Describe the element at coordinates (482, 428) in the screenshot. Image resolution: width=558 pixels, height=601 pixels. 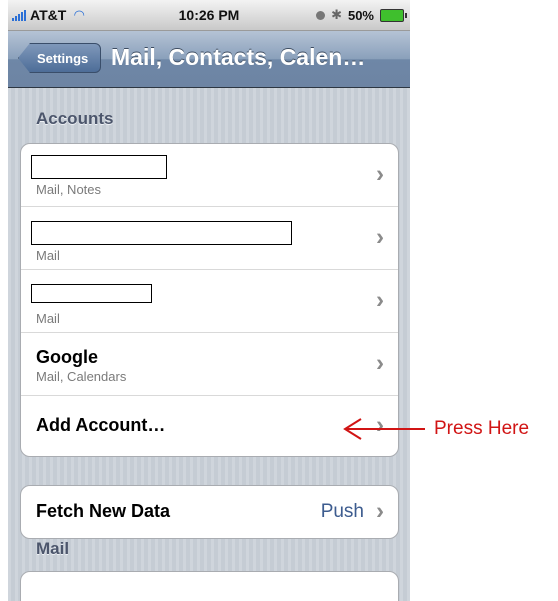
I see `annotation-press-here: Press Here` at that location.